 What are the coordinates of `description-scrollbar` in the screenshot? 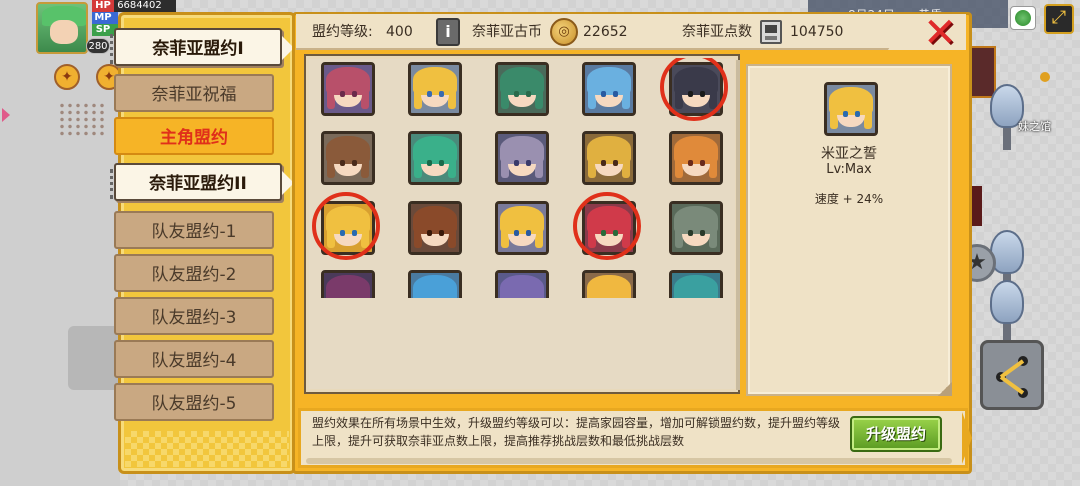 It's located at (629, 461).